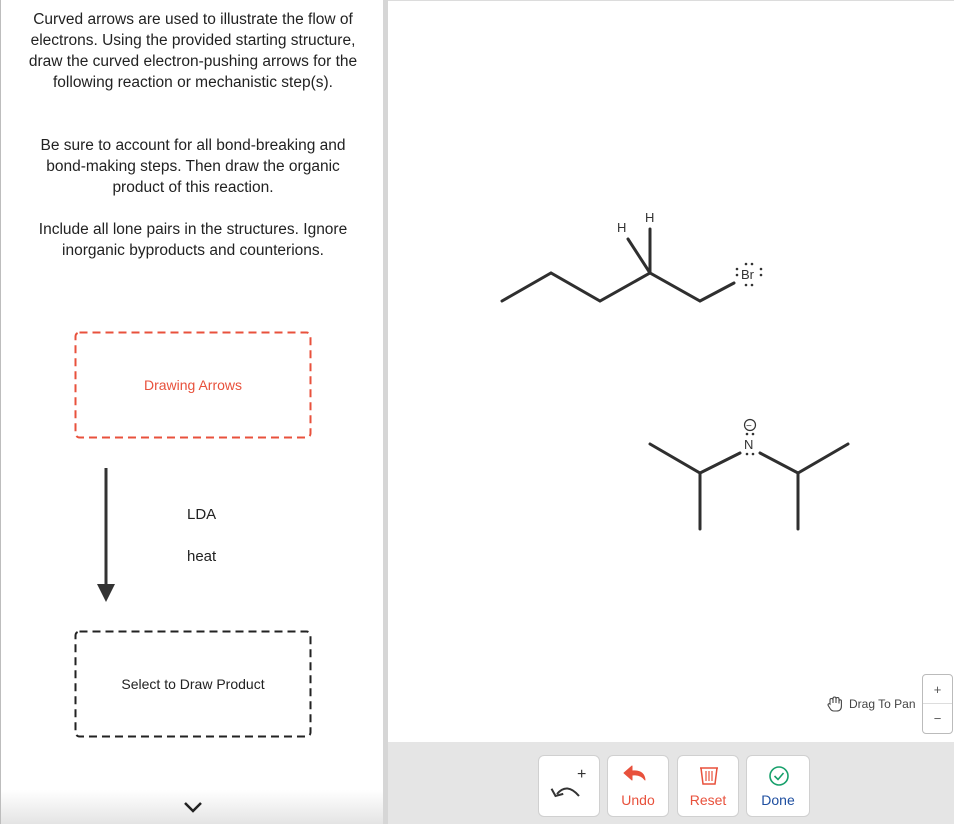  Describe the element at coordinates (638, 800) in the screenshot. I see `undo-label: Undo` at that location.